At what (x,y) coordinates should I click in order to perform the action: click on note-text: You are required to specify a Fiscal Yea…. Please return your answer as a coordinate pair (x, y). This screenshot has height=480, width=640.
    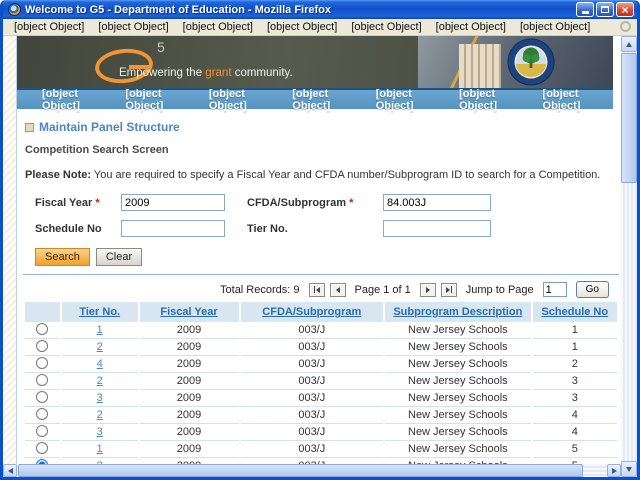
    Looking at the image, I should click on (346, 175).